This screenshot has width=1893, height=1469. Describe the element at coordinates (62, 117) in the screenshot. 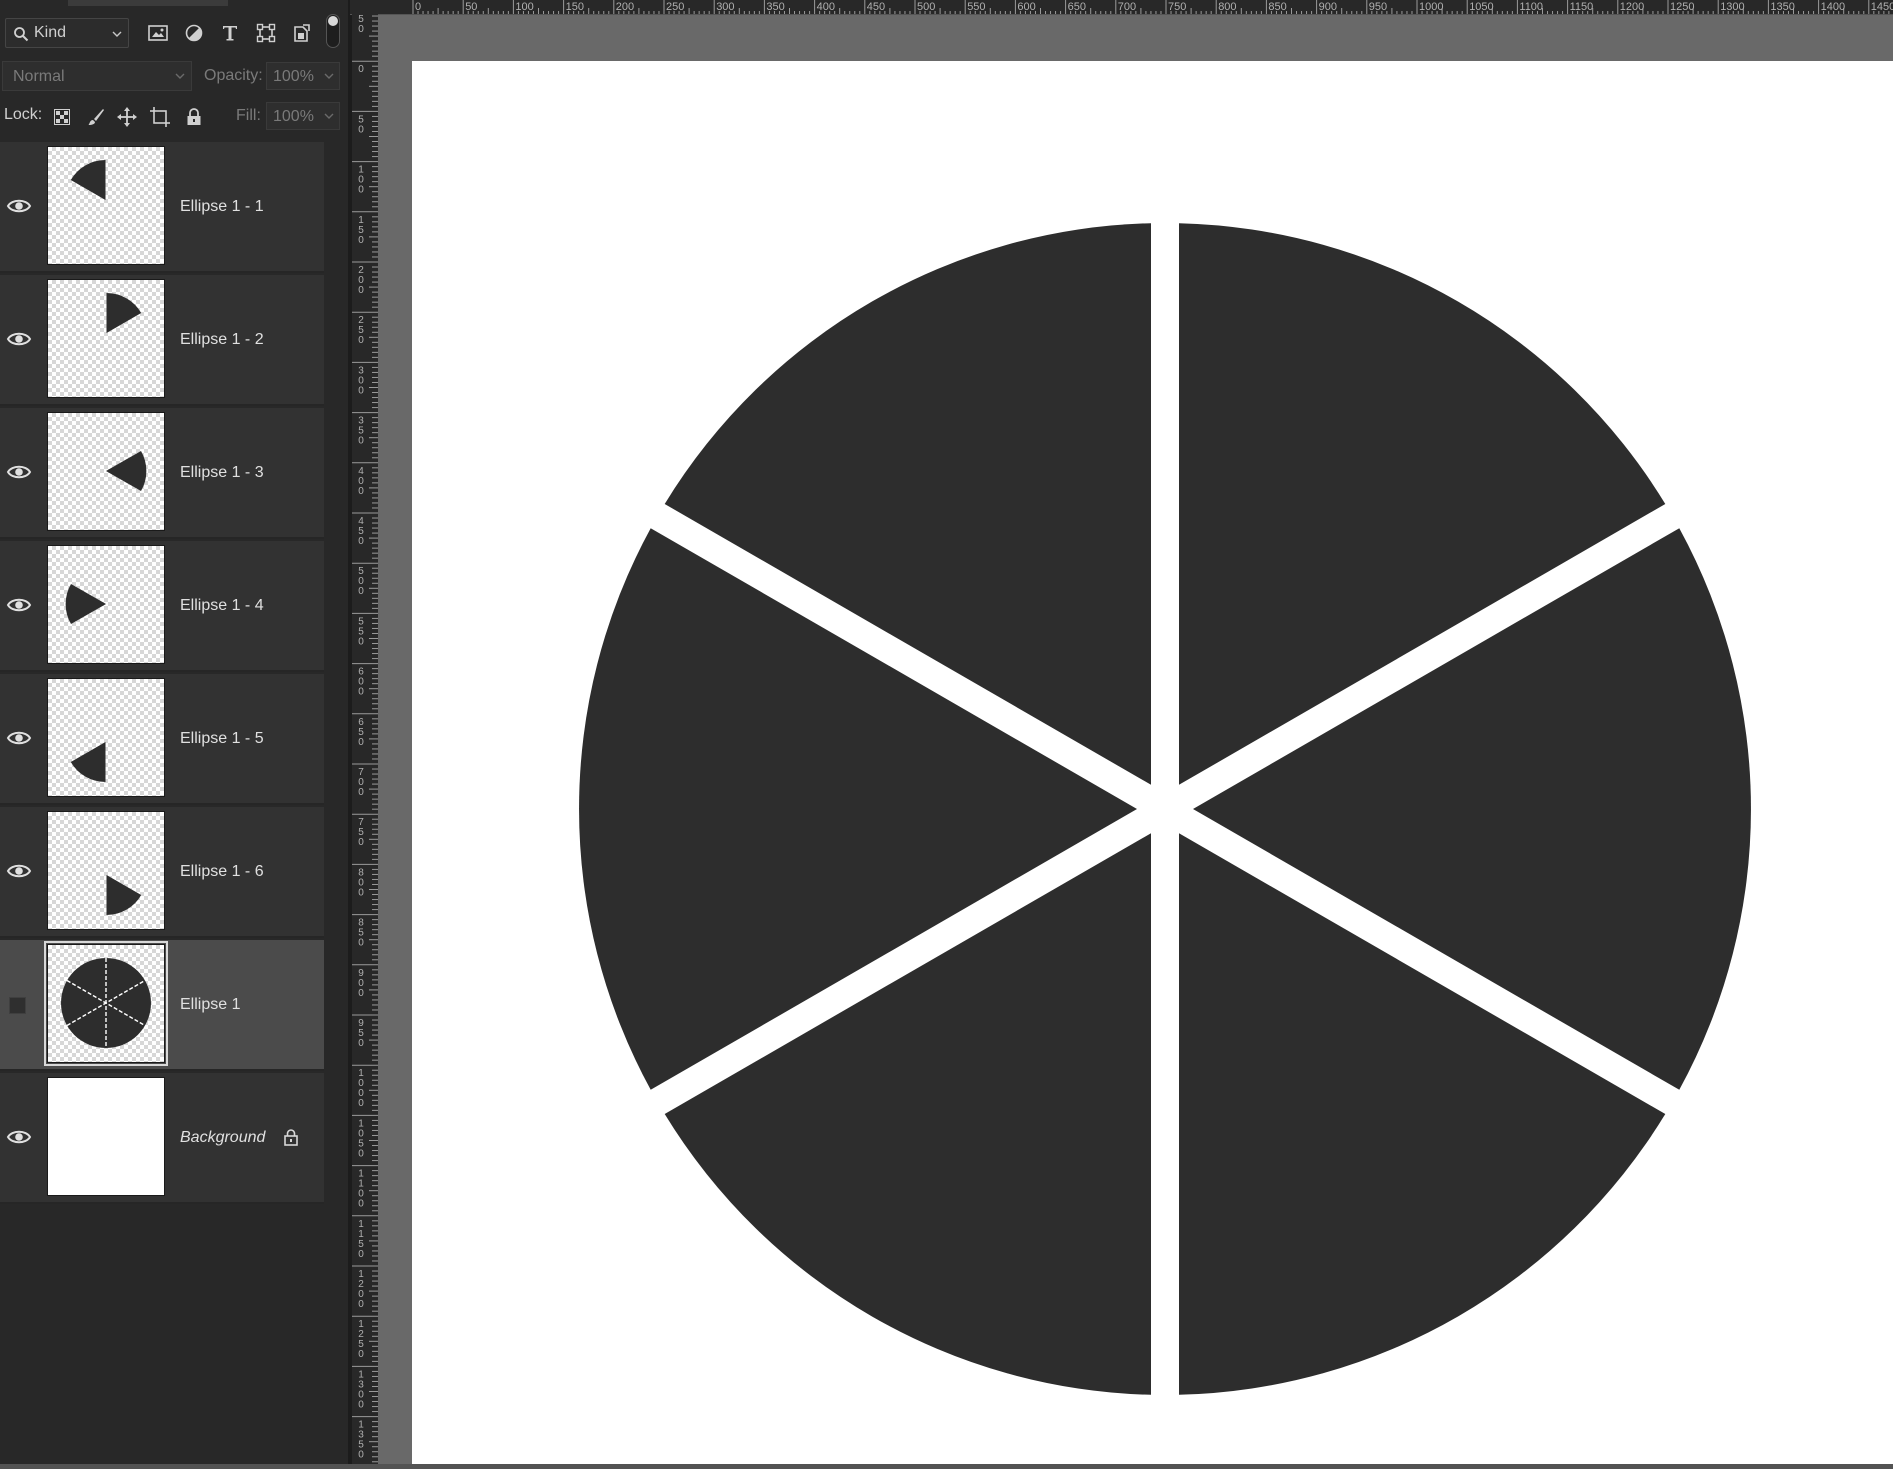

I see `lock-transparent-pixels-icon` at that location.